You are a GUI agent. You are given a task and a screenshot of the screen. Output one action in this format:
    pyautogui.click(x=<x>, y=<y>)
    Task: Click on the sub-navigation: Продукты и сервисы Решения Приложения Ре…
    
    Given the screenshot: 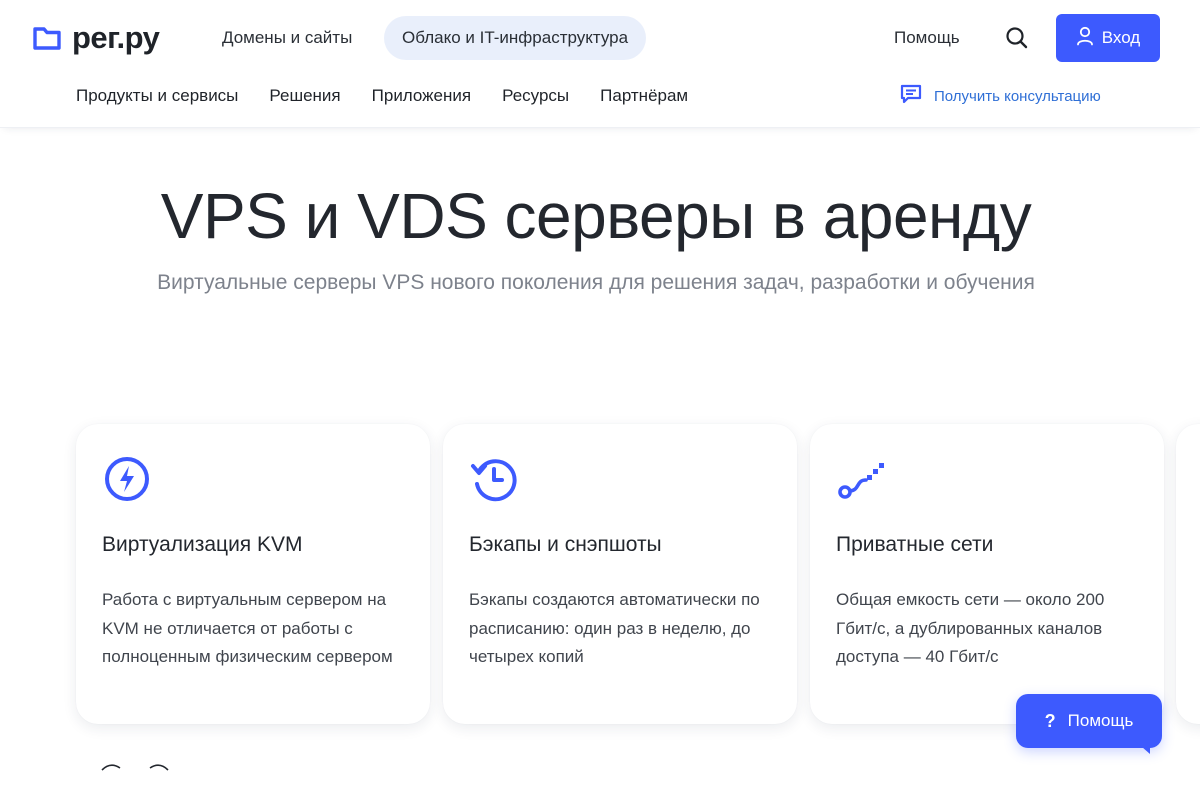 What is the action you would take?
    pyautogui.click(x=382, y=96)
    